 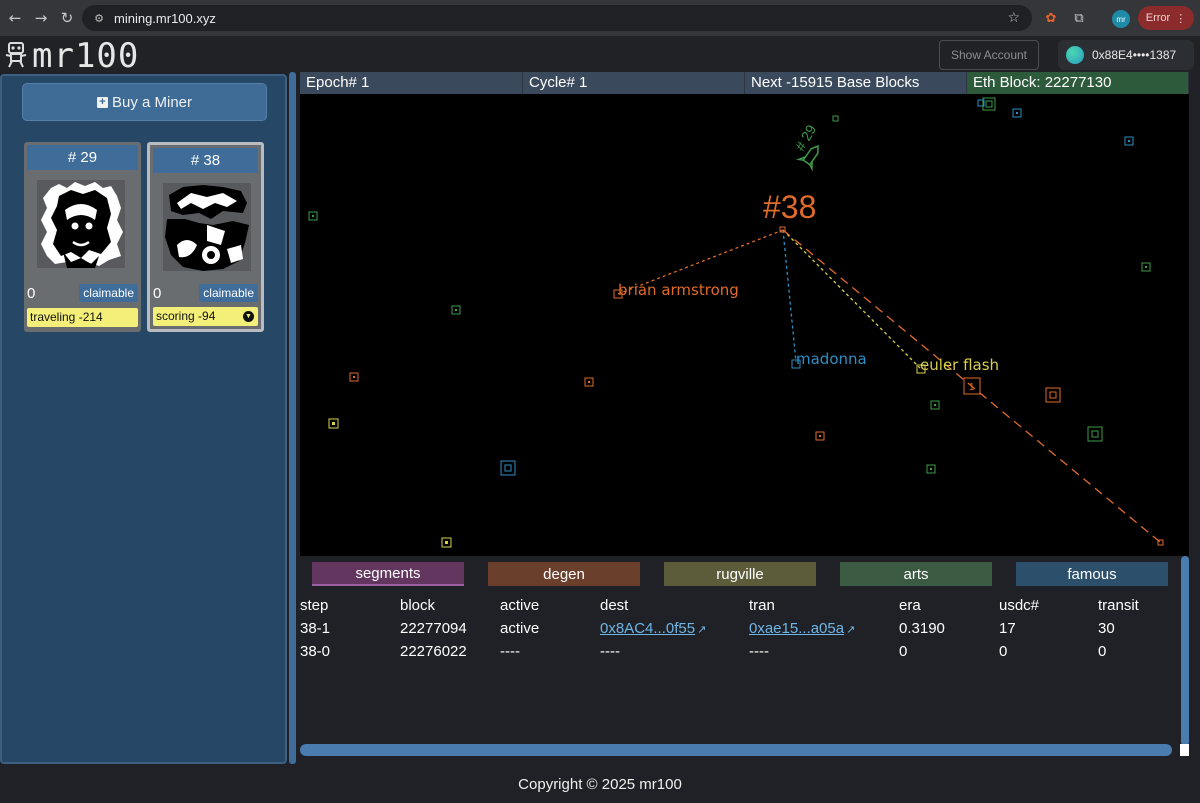 What do you see at coordinates (916, 574) in the screenshot?
I see `tab-arts: arts` at bounding box center [916, 574].